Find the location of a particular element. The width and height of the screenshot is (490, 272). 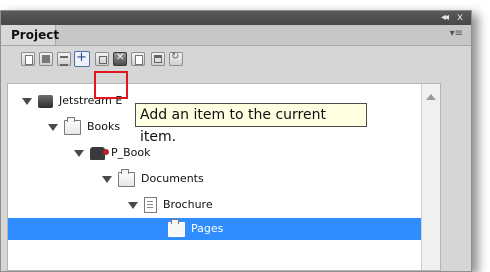

tree-item-books: Books is located at coordinates (84, 127).